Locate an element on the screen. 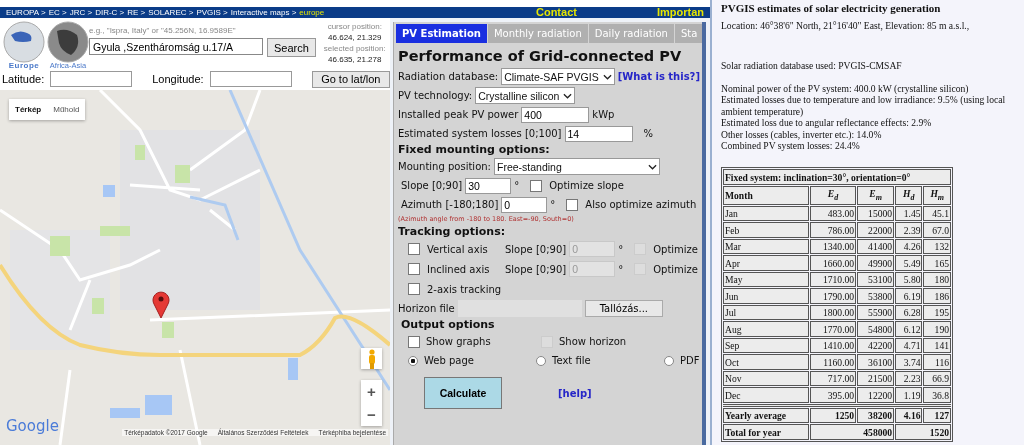  radio-label: Text file is located at coordinates (571, 360).